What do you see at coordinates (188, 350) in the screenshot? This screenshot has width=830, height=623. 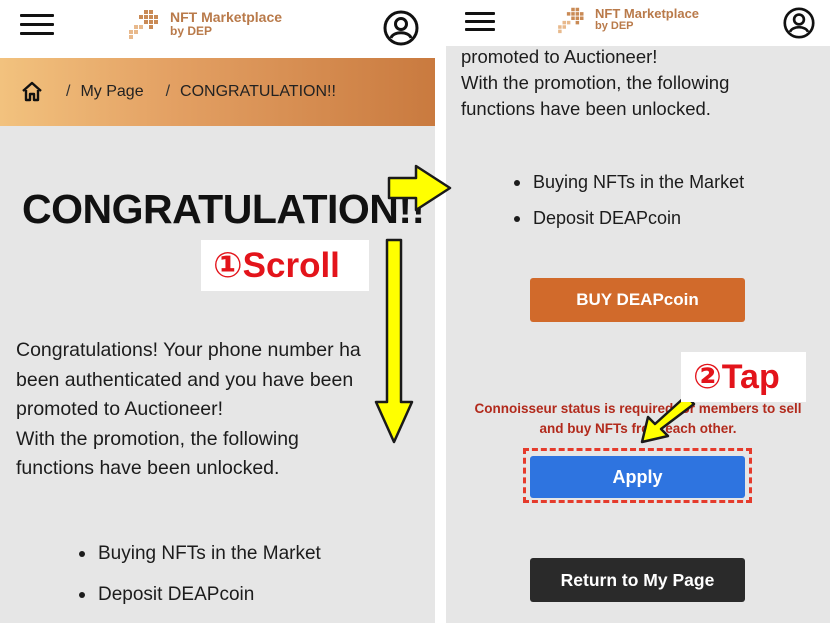 I see `message-line: Congratulations! Your phone number ha` at bounding box center [188, 350].